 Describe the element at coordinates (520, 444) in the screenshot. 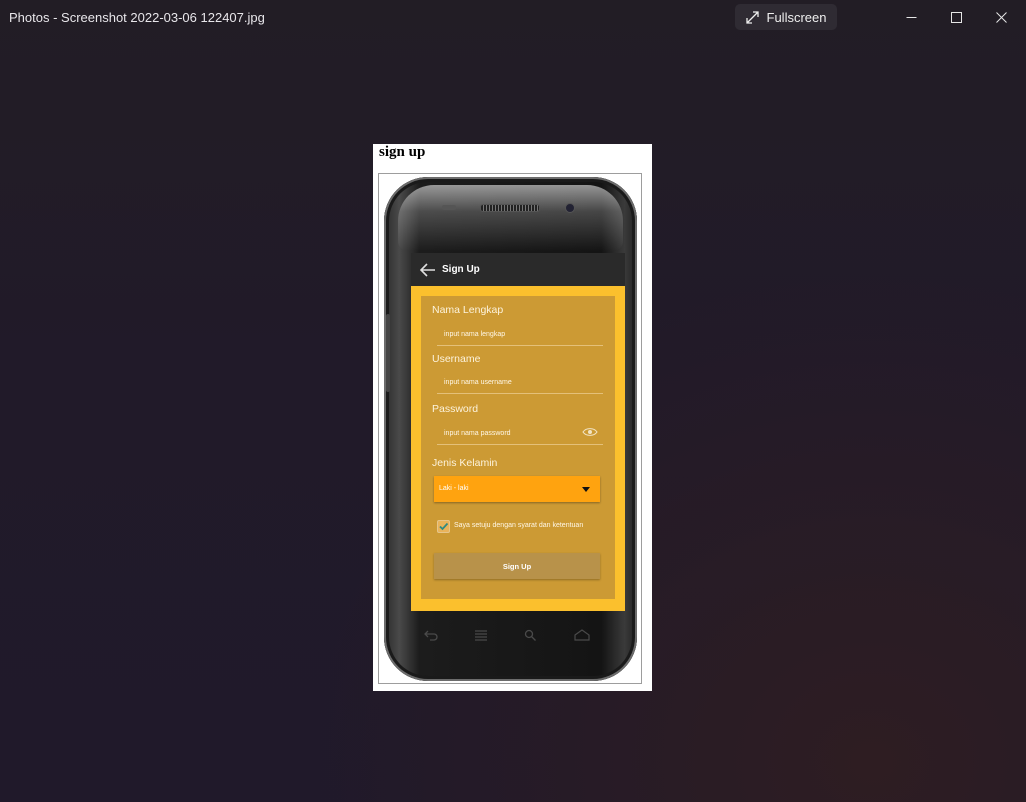

I see `password-underline` at that location.